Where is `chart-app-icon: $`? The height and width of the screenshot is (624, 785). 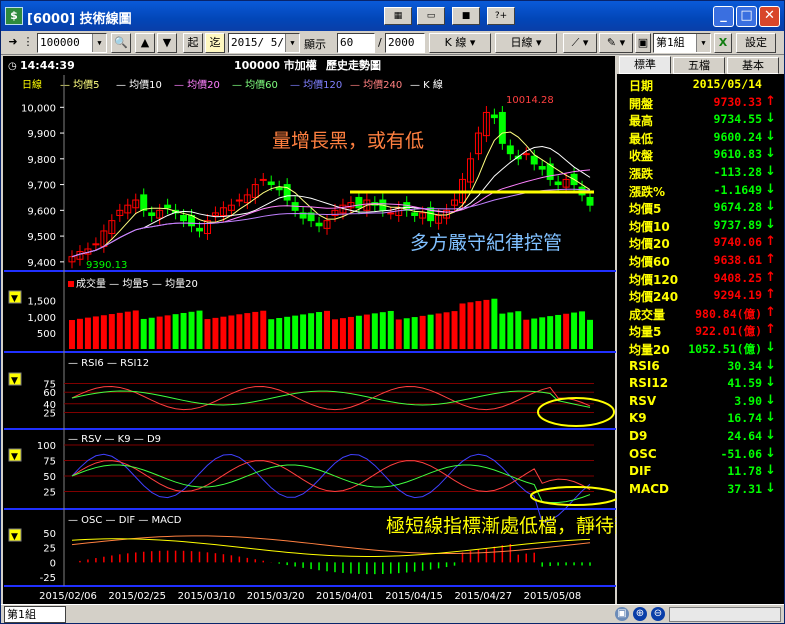
chart-app-icon: $ is located at coordinates (14, 16).